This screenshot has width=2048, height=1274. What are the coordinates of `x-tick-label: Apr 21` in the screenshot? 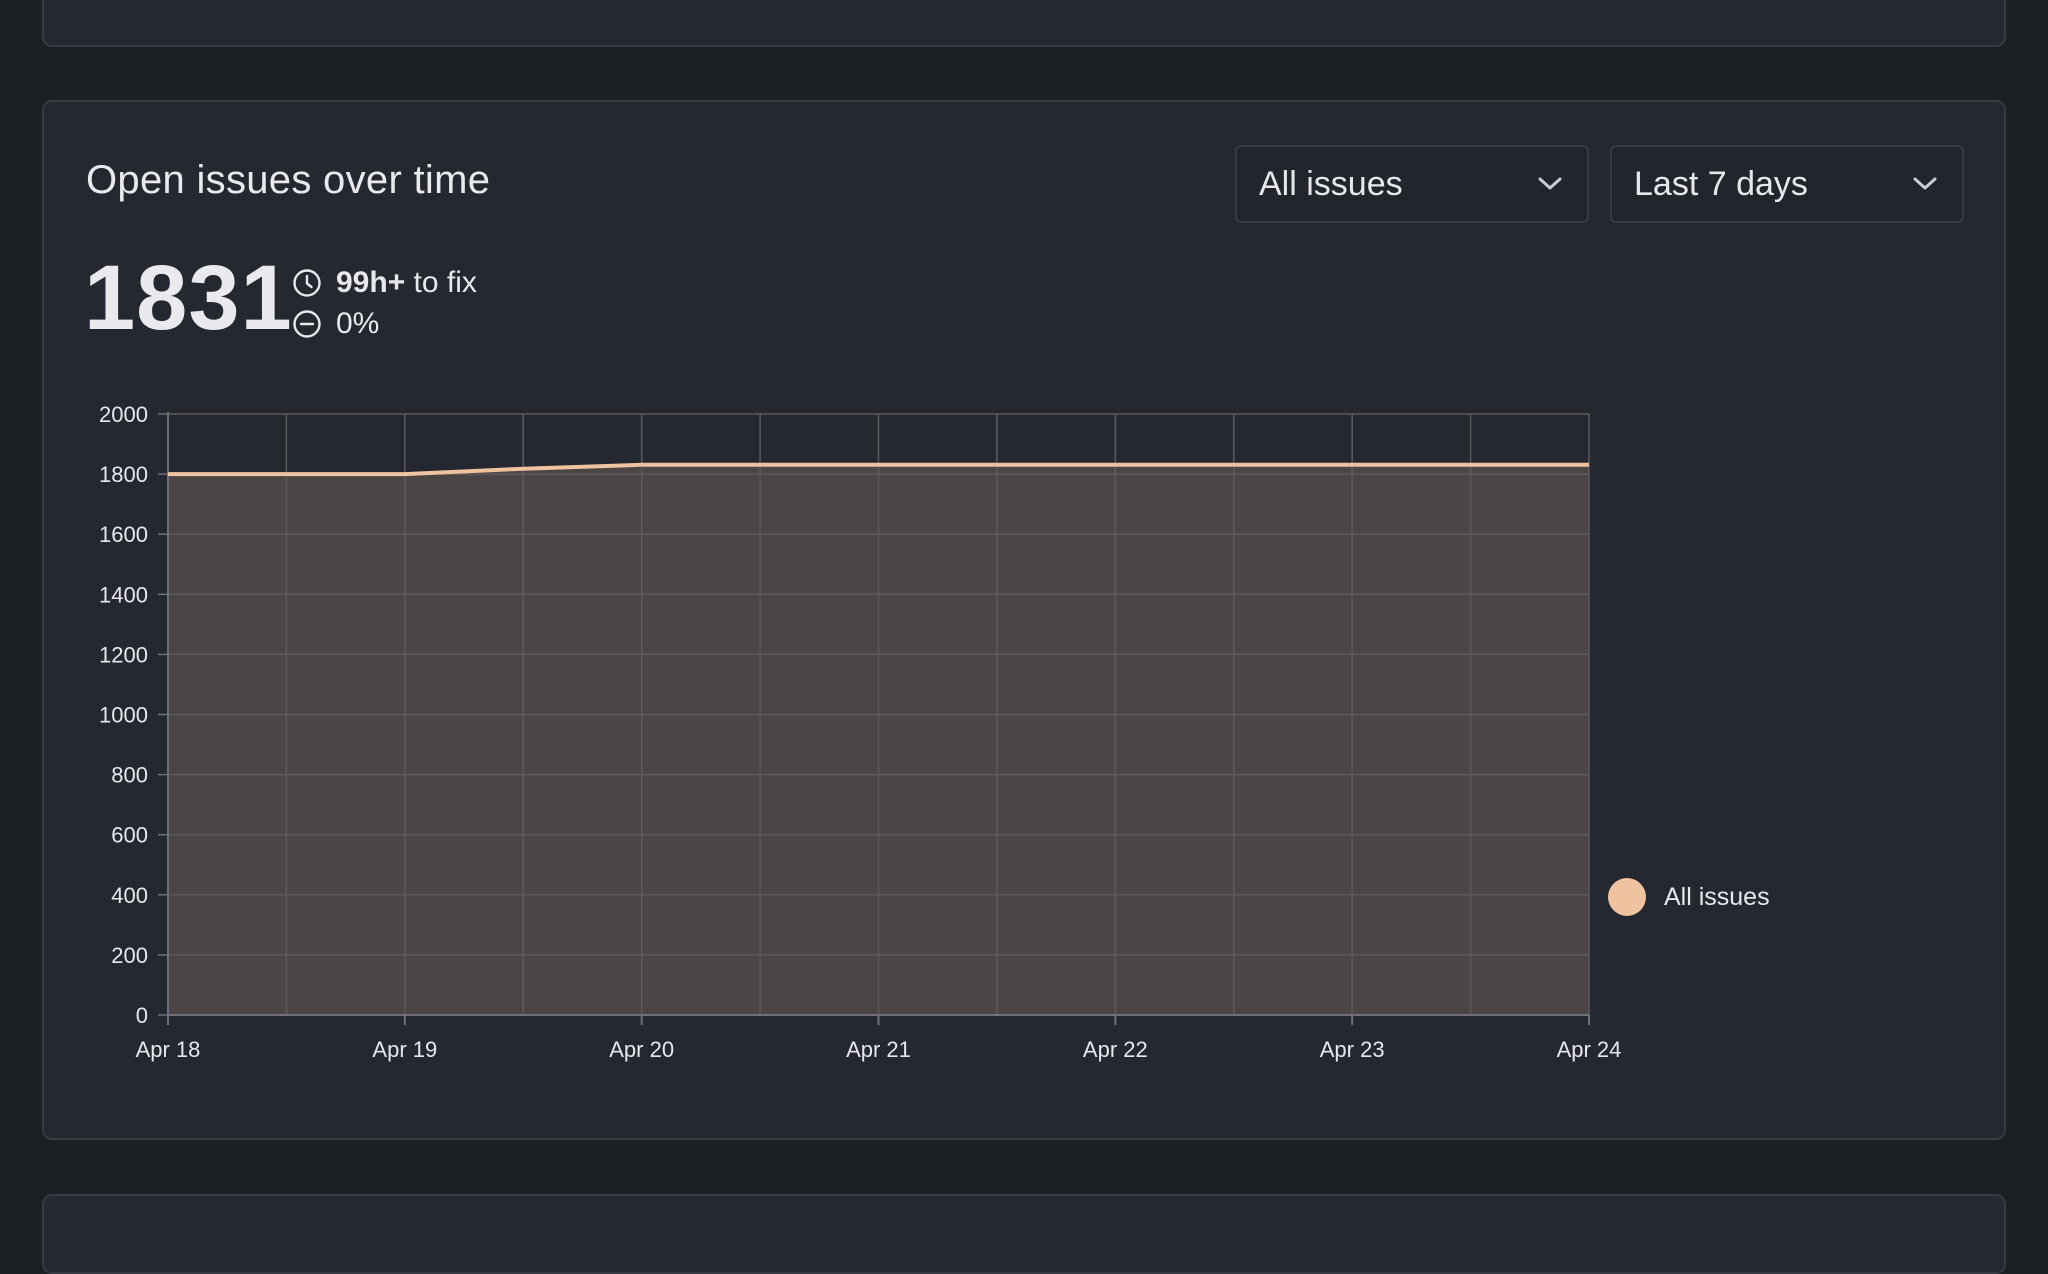 It's located at (878, 1049).